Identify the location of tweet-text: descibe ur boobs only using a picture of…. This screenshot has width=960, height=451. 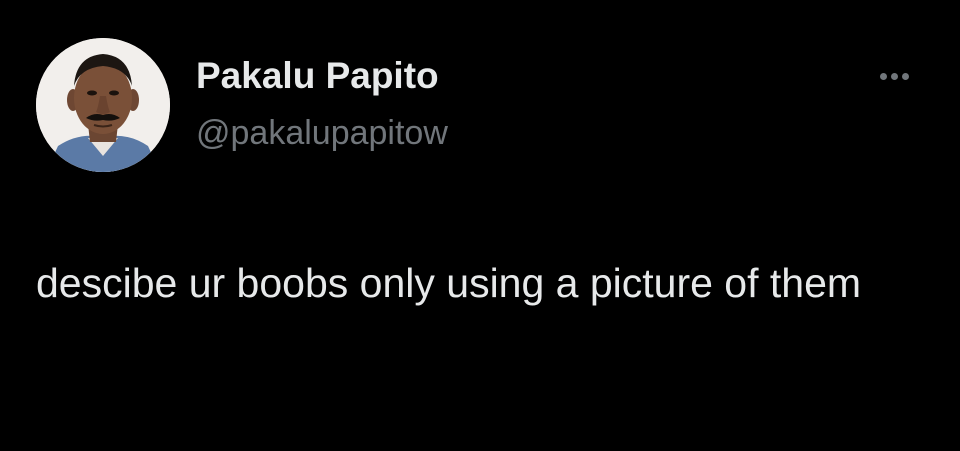
(449, 283).